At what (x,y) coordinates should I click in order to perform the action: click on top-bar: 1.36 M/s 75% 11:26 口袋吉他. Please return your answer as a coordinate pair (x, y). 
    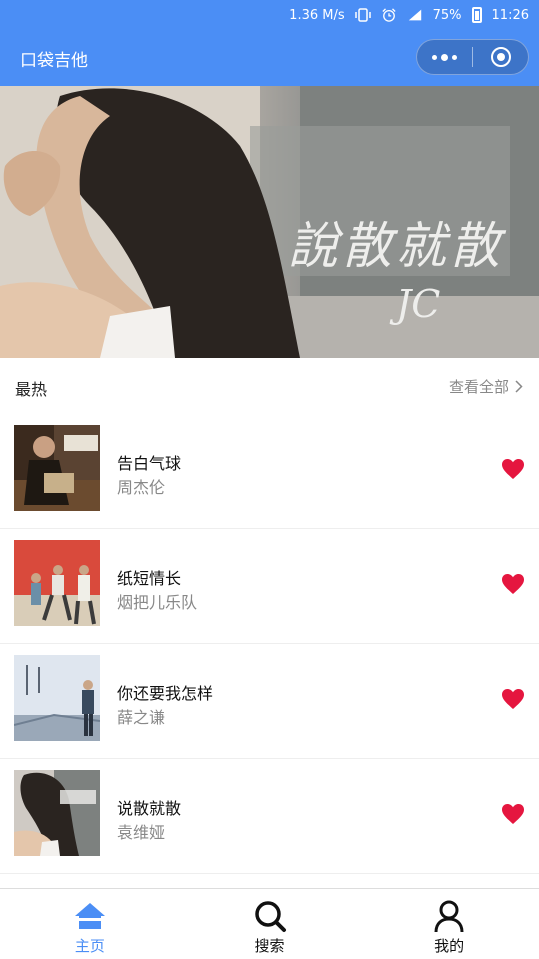
    Looking at the image, I should click on (269, 43).